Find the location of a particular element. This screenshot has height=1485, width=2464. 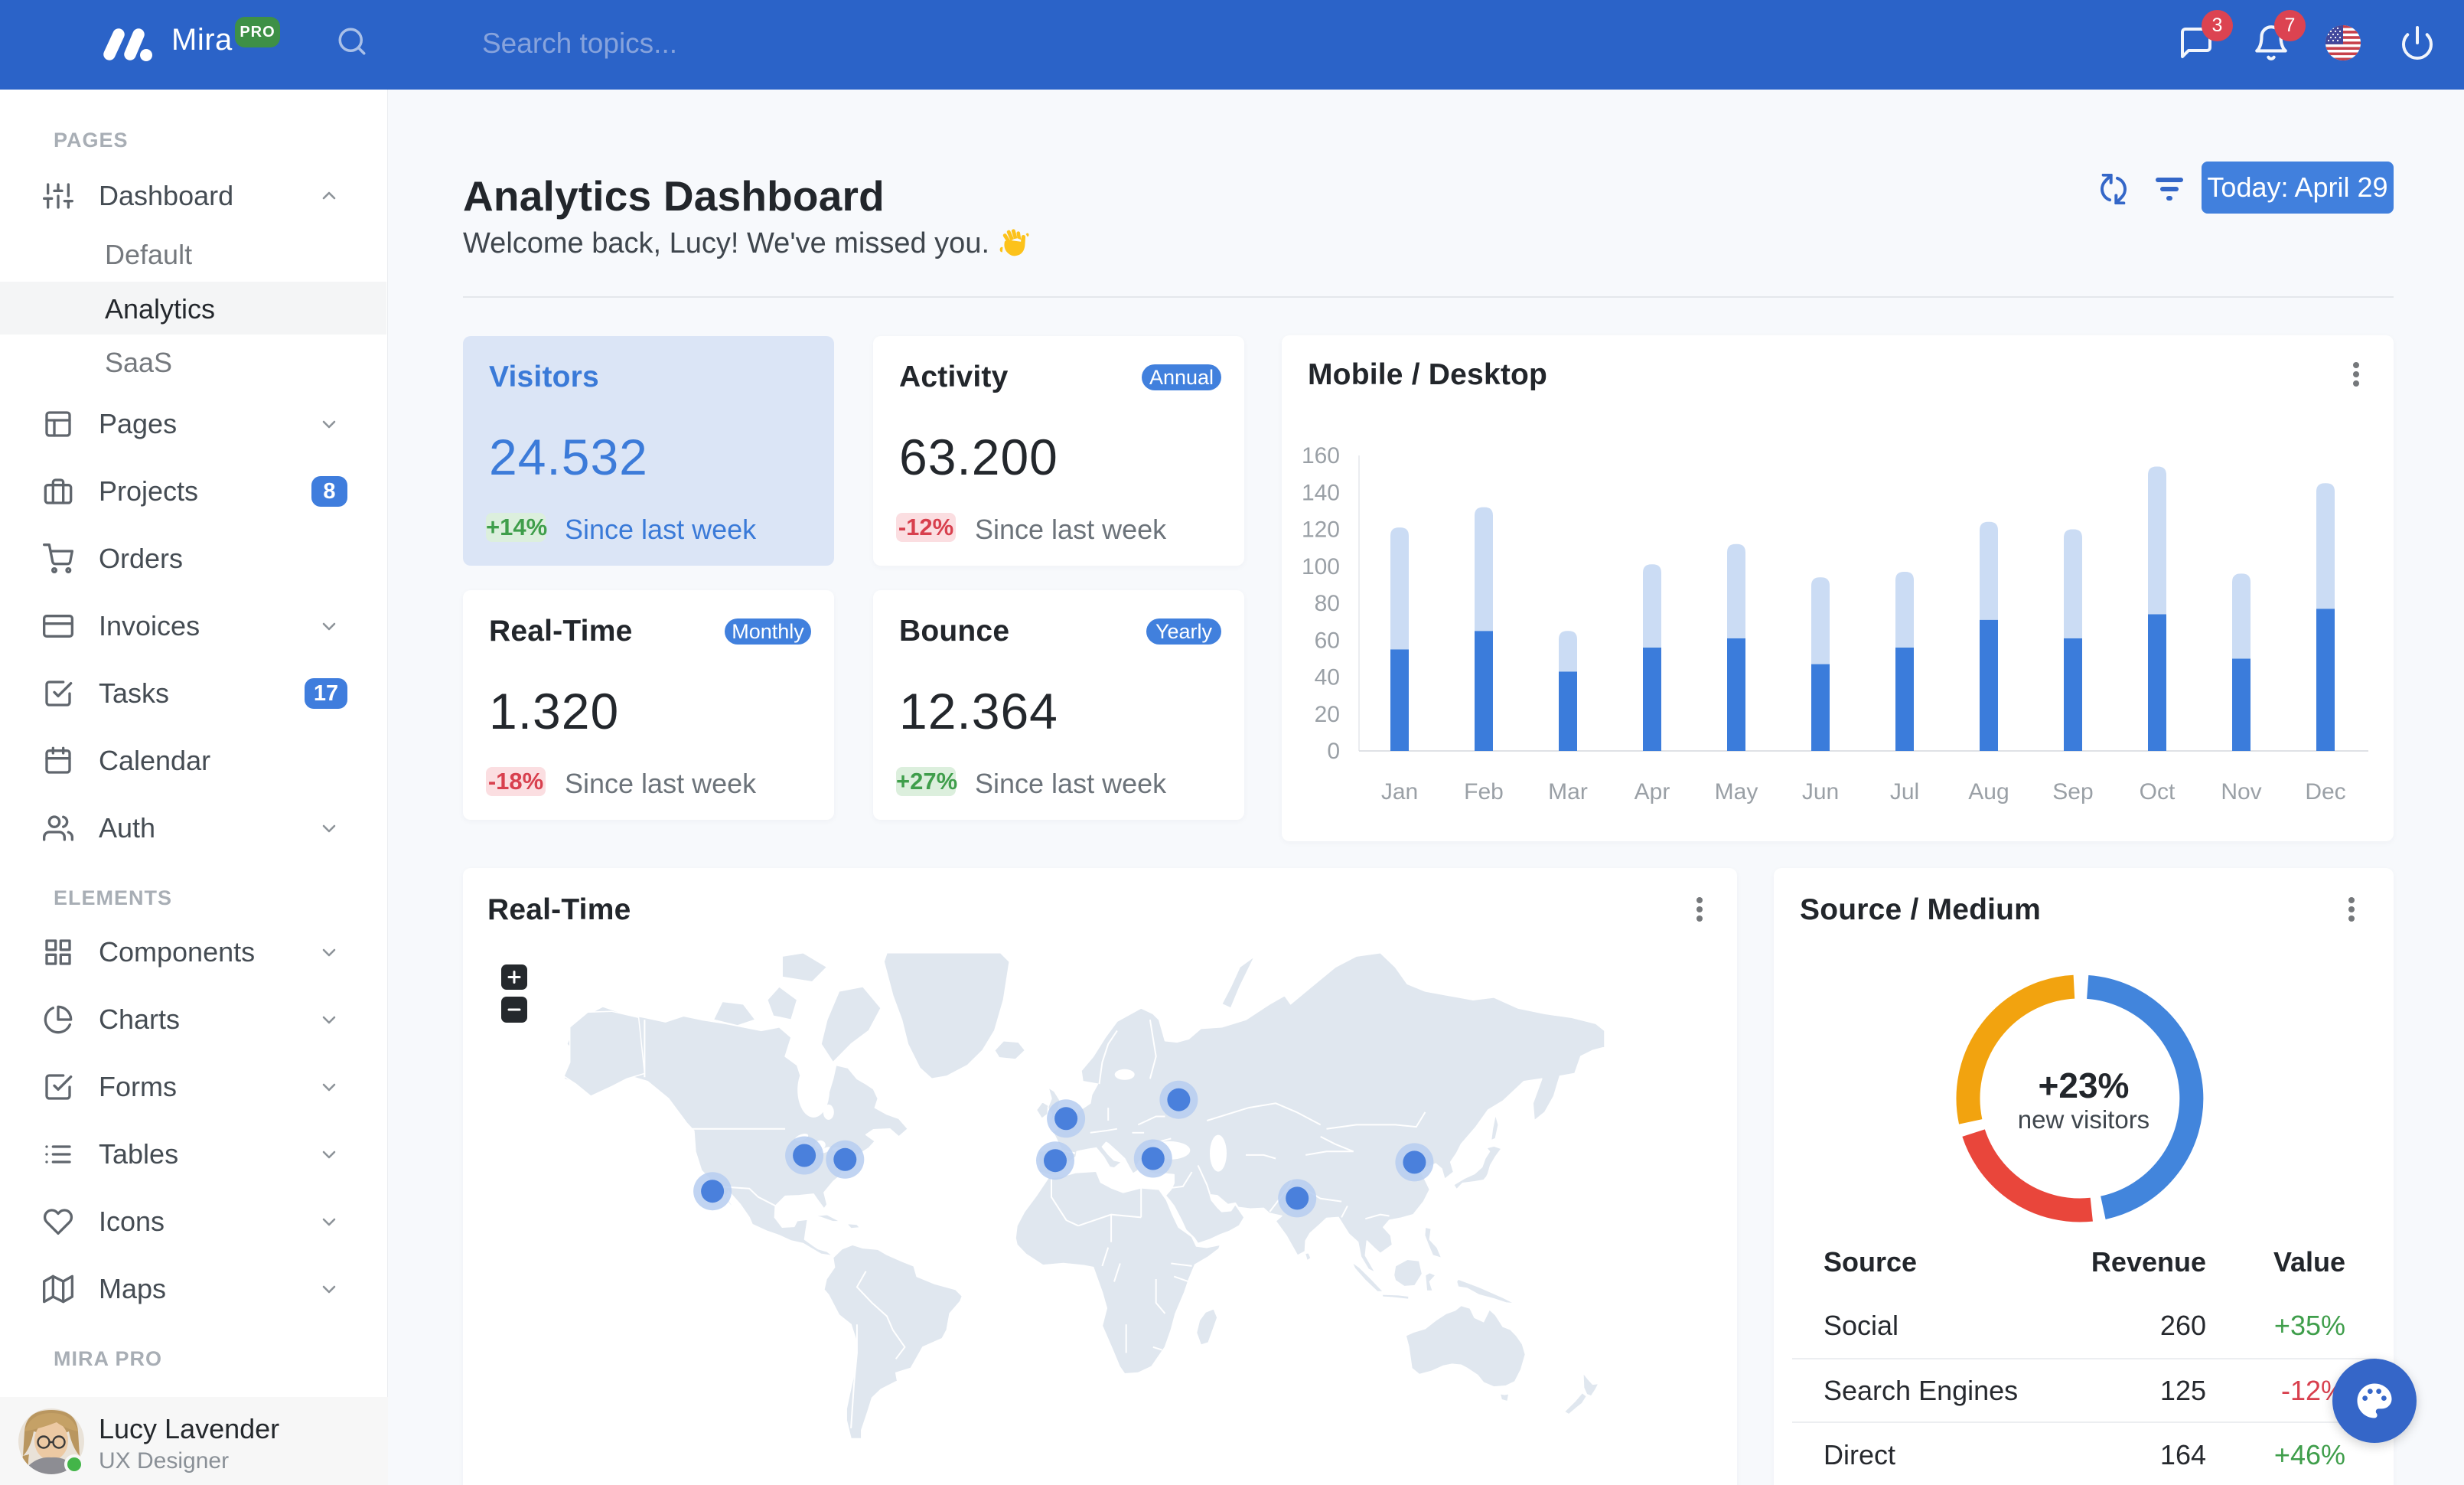

svg-text: 120 is located at coordinates (1321, 530).